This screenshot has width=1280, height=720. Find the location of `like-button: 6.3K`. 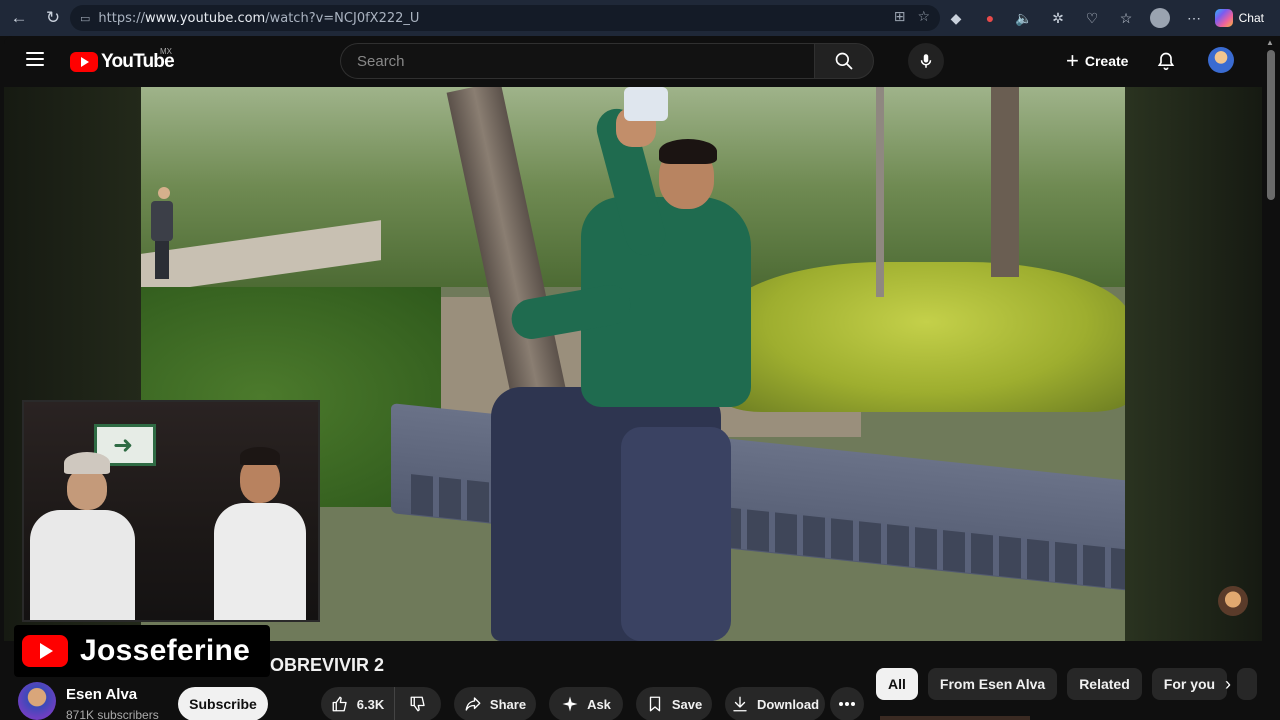

like-button: 6.3K is located at coordinates (358, 703).